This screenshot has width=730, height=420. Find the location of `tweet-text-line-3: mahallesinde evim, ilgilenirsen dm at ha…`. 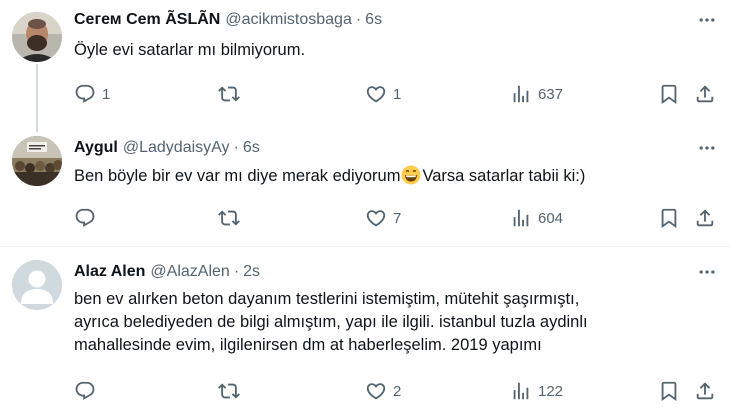

tweet-text-line-3: mahallesinde evim, ilgilenirsen dm at ha… is located at coordinates (308, 345).